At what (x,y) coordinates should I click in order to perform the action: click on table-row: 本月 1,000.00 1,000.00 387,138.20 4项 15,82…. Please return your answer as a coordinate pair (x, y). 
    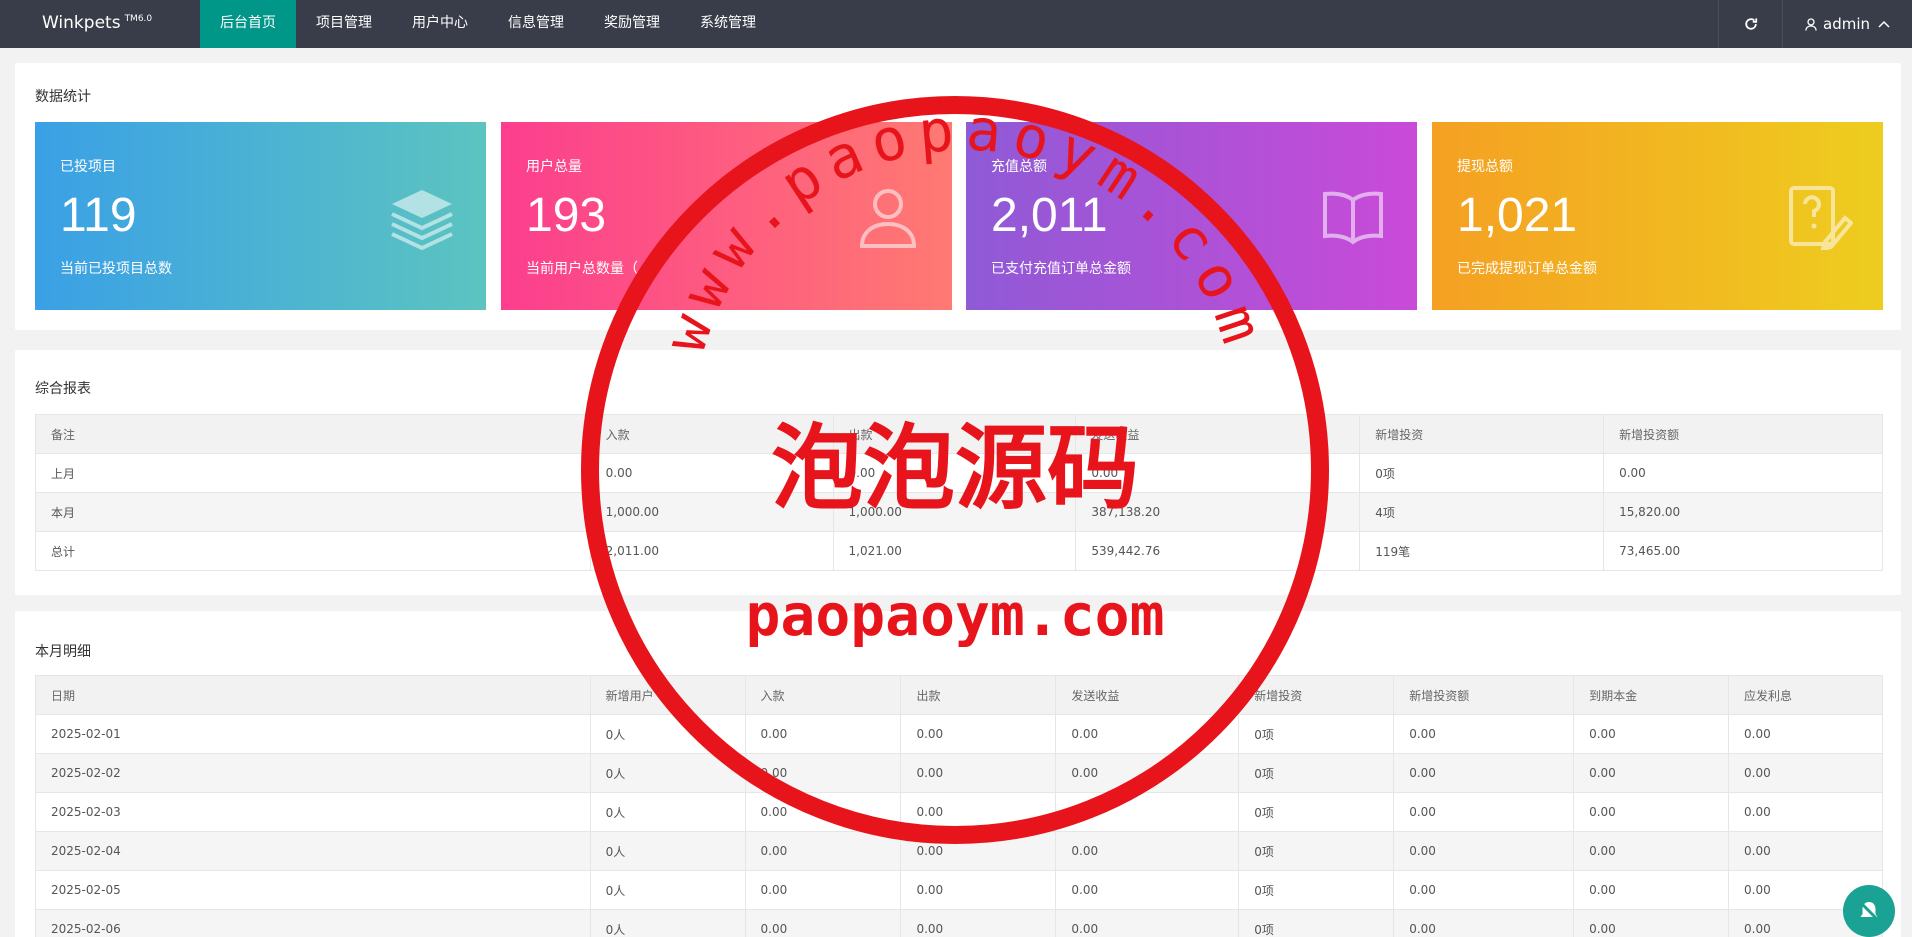
    Looking at the image, I should click on (959, 512).